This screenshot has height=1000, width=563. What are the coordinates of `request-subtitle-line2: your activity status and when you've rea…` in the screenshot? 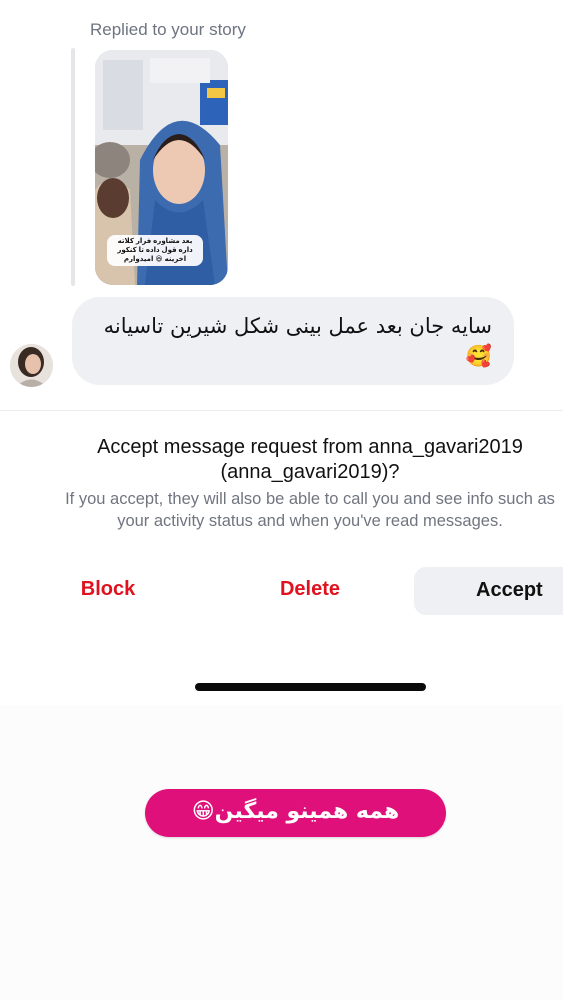 It's located at (310, 521).